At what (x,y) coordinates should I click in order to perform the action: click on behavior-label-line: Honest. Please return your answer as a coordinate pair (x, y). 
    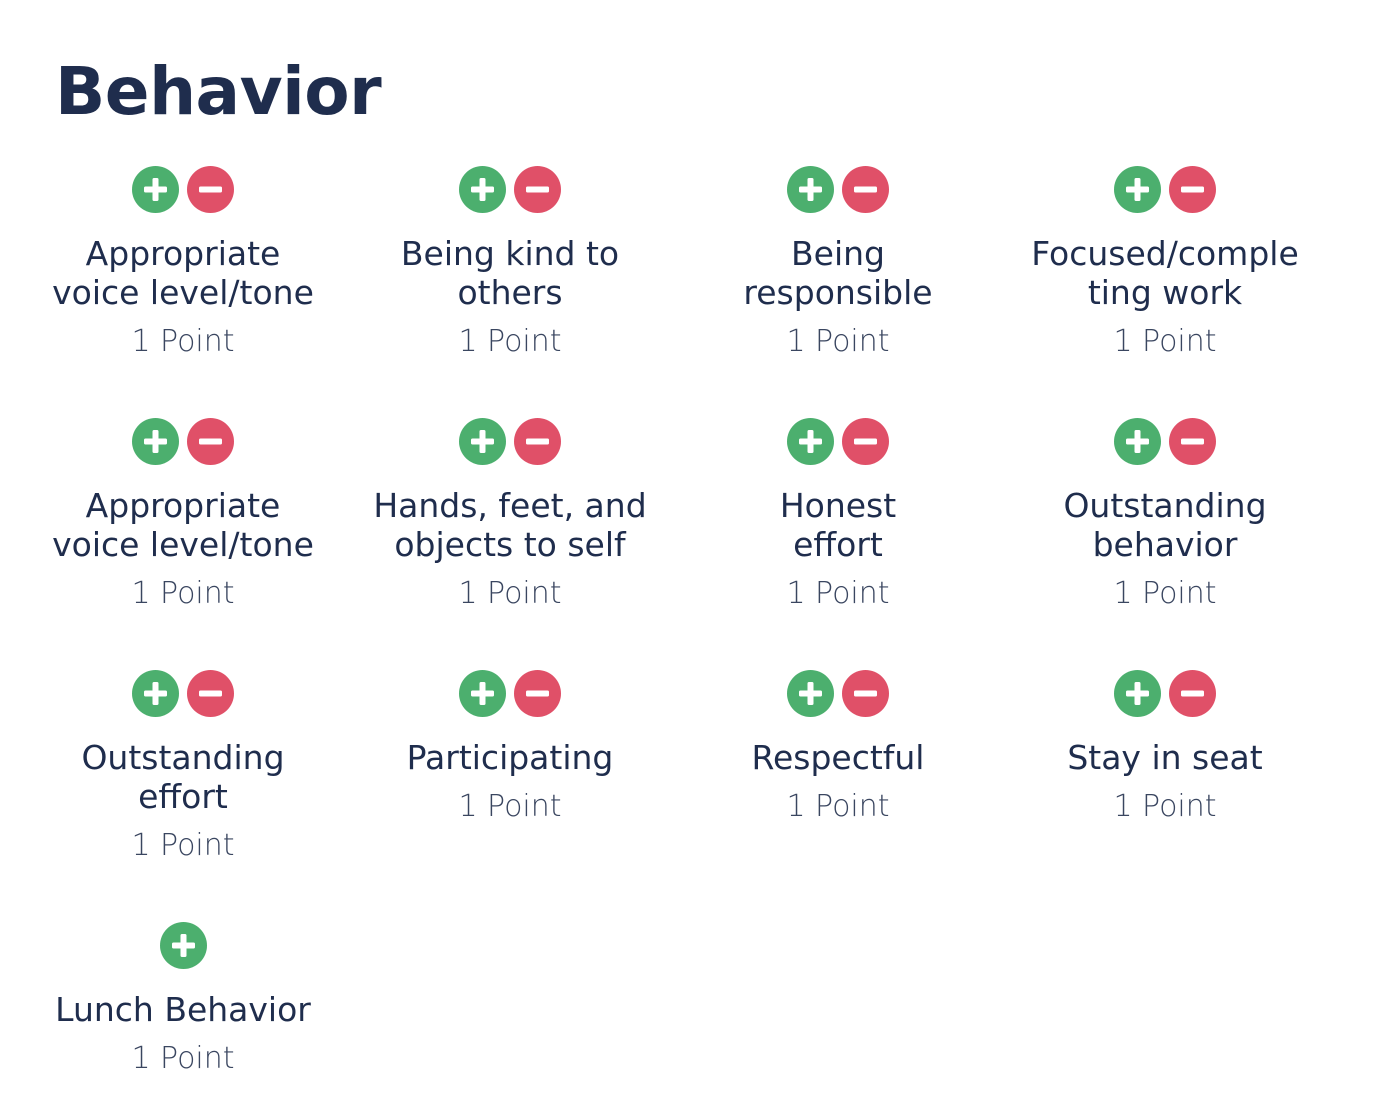
    Looking at the image, I should click on (838, 505).